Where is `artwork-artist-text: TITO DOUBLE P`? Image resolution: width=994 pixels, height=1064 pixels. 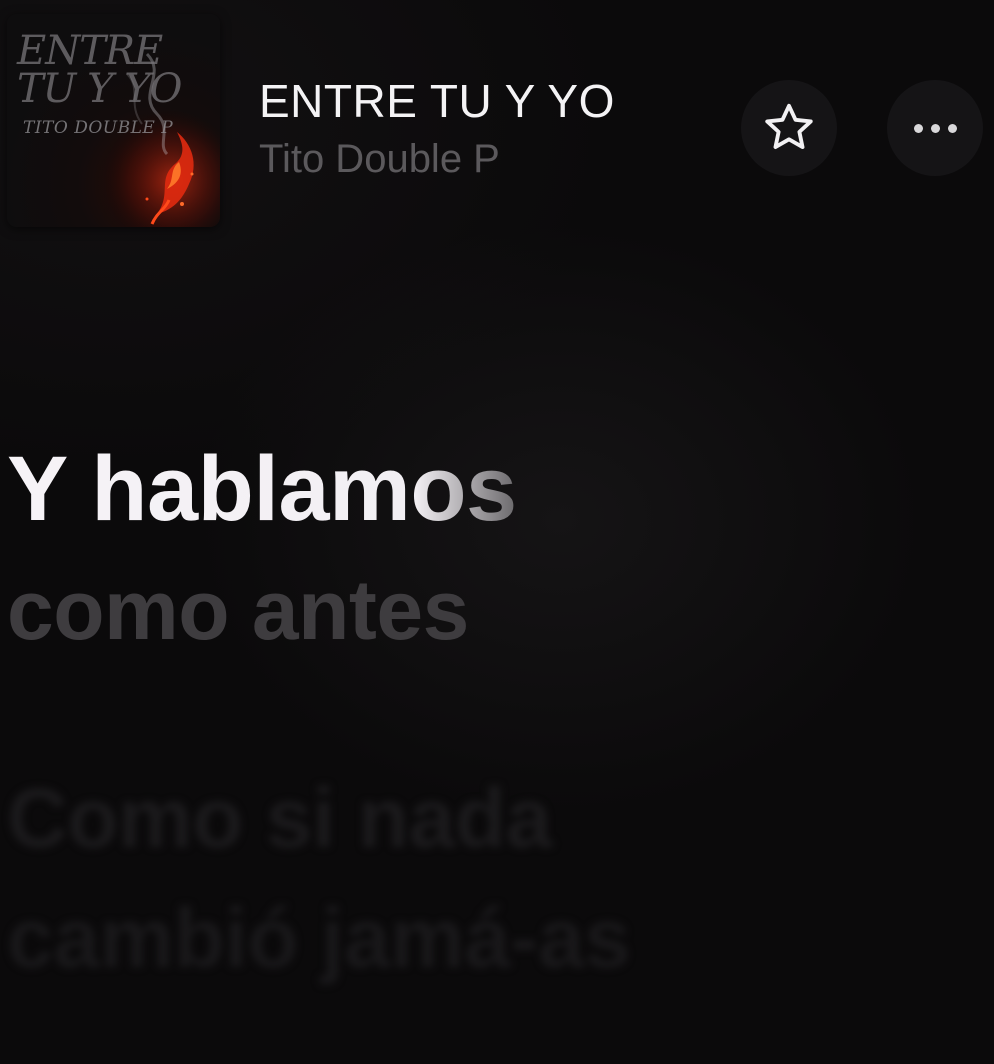
artwork-artist-text: TITO DOUBLE P is located at coordinates (98, 128).